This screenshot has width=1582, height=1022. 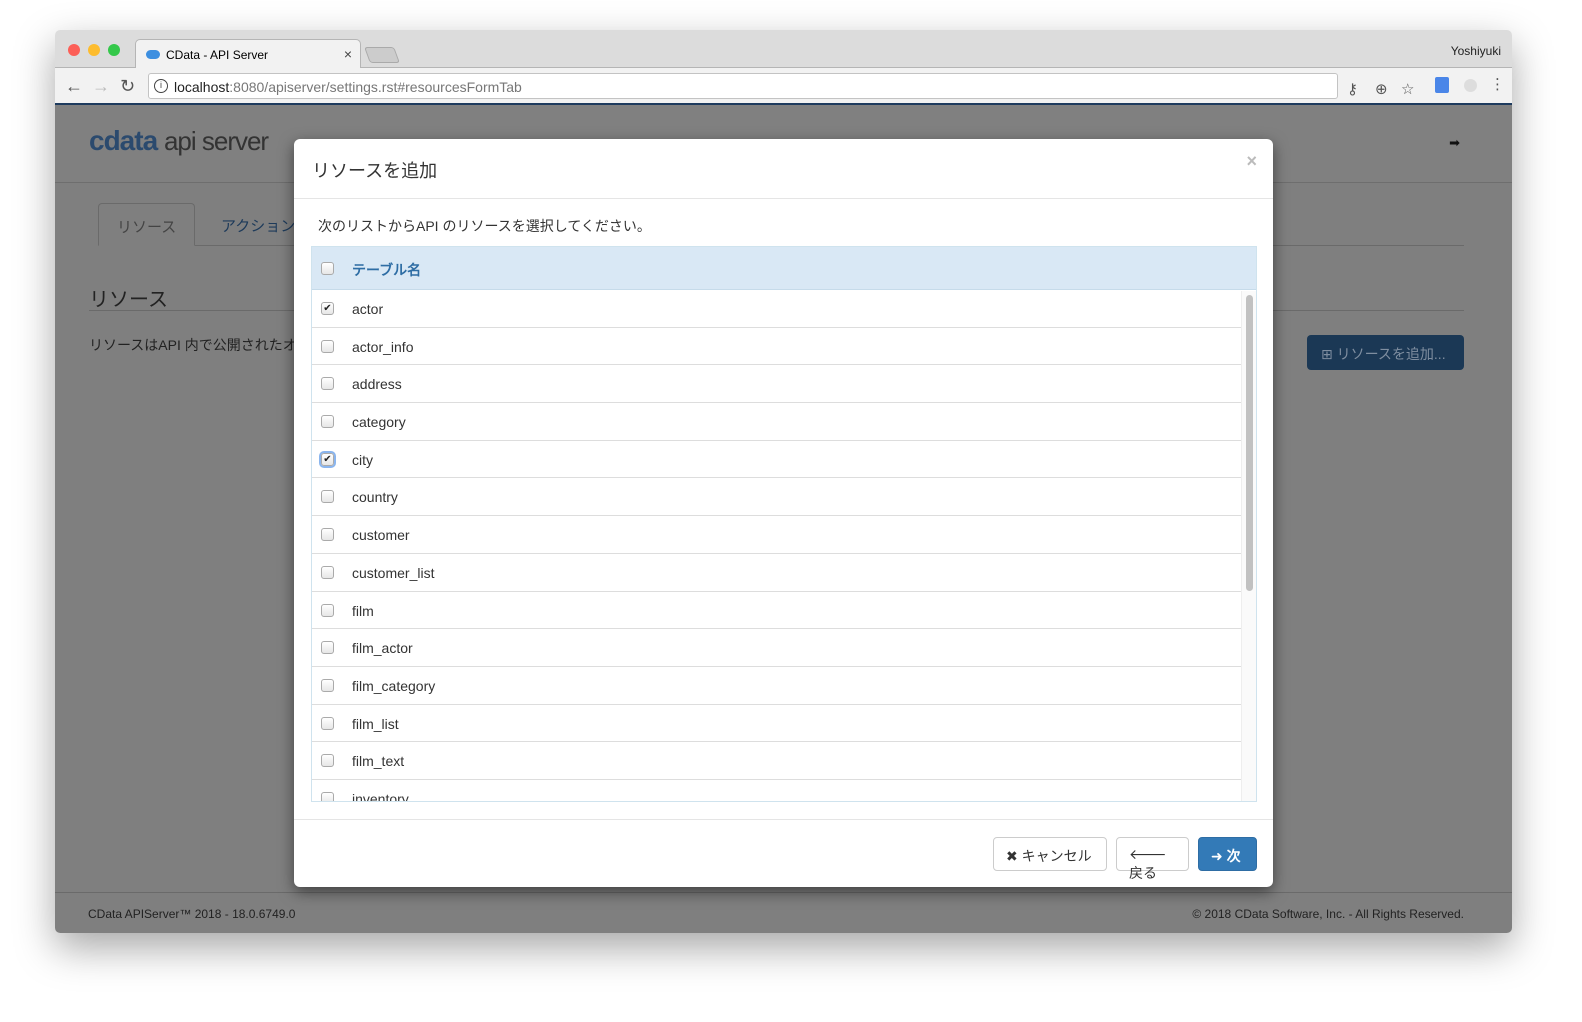 What do you see at coordinates (776, 347) in the screenshot?
I see `table-row: actor_info` at bounding box center [776, 347].